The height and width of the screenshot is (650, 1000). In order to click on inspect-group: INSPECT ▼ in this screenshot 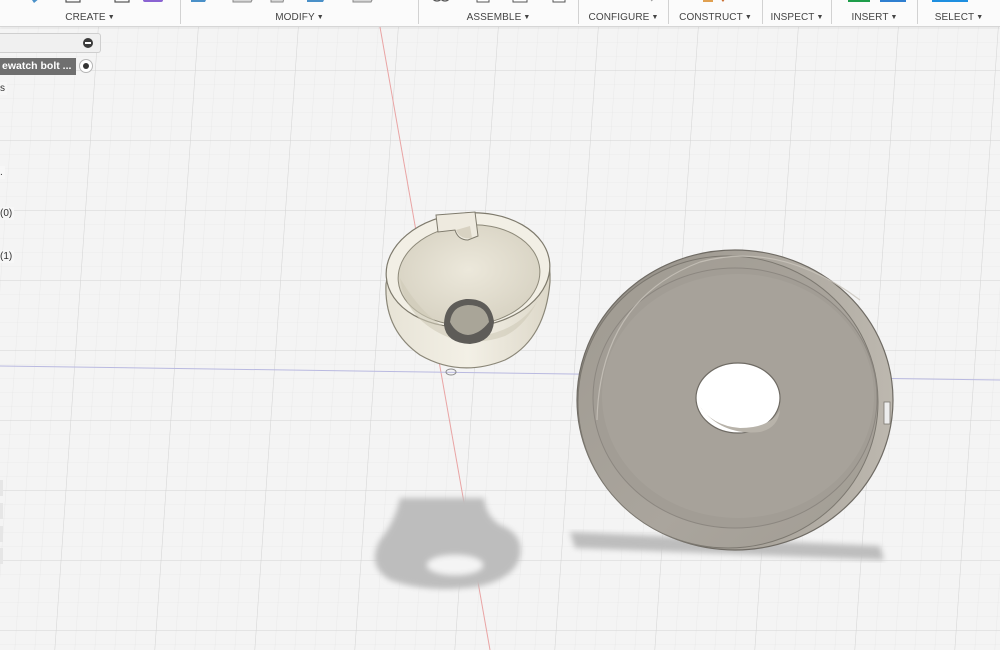, I will do `click(797, 13)`.